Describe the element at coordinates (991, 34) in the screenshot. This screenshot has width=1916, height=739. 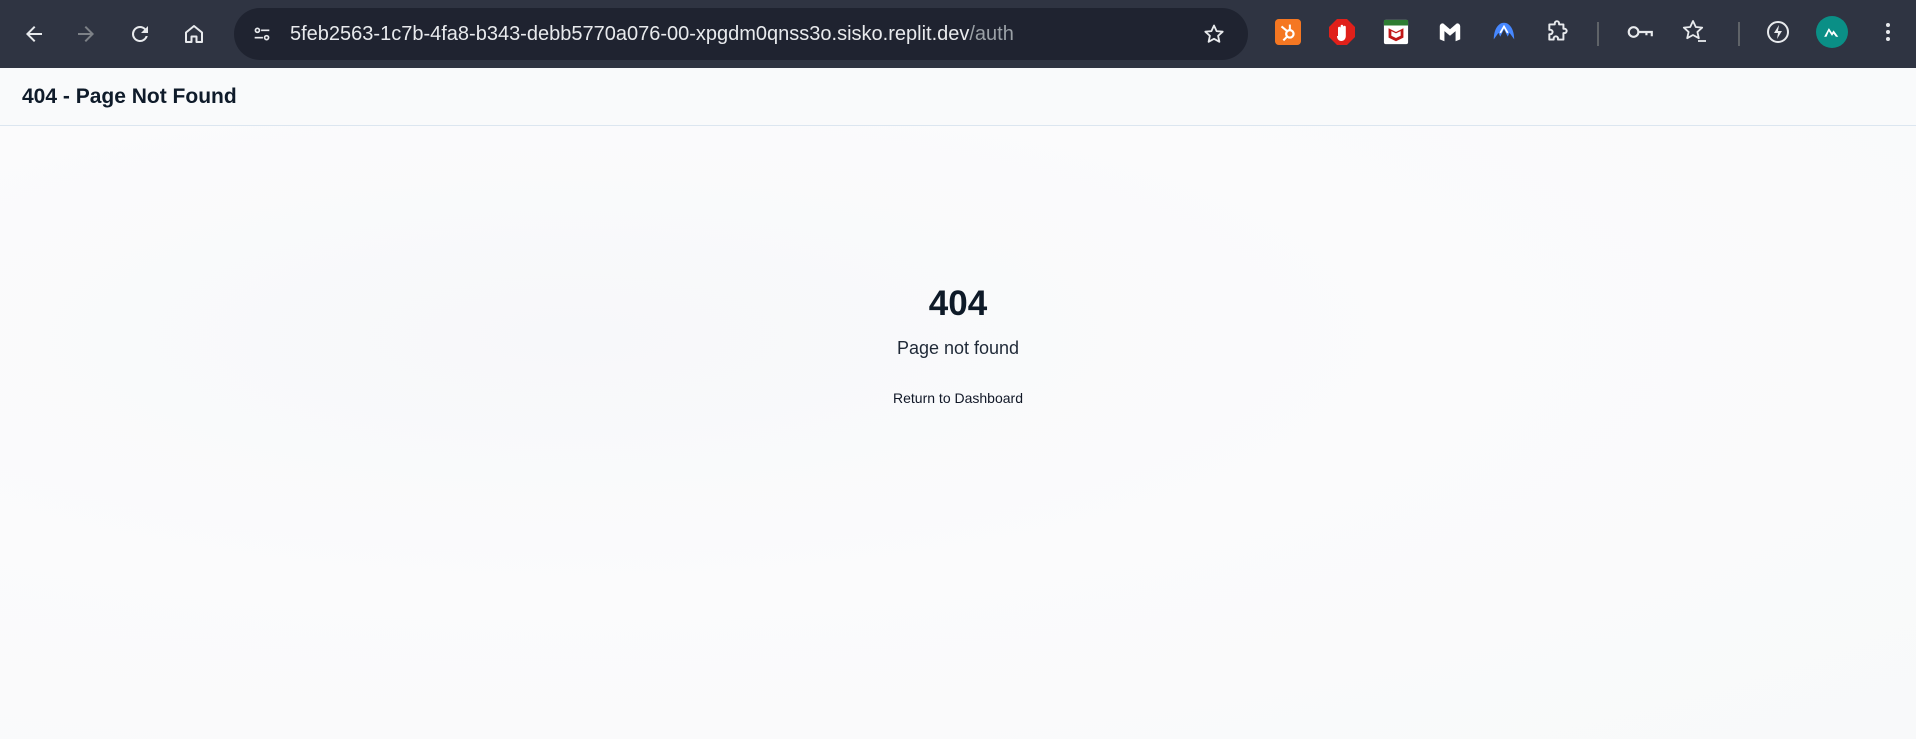
I see `url-path: /auth` at that location.